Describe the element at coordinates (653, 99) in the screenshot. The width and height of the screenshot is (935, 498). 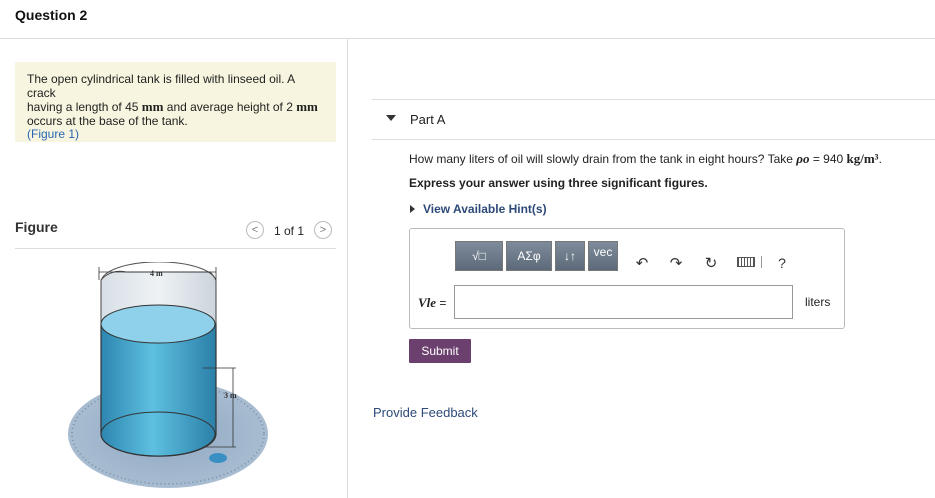
I see `part-divider-top` at that location.